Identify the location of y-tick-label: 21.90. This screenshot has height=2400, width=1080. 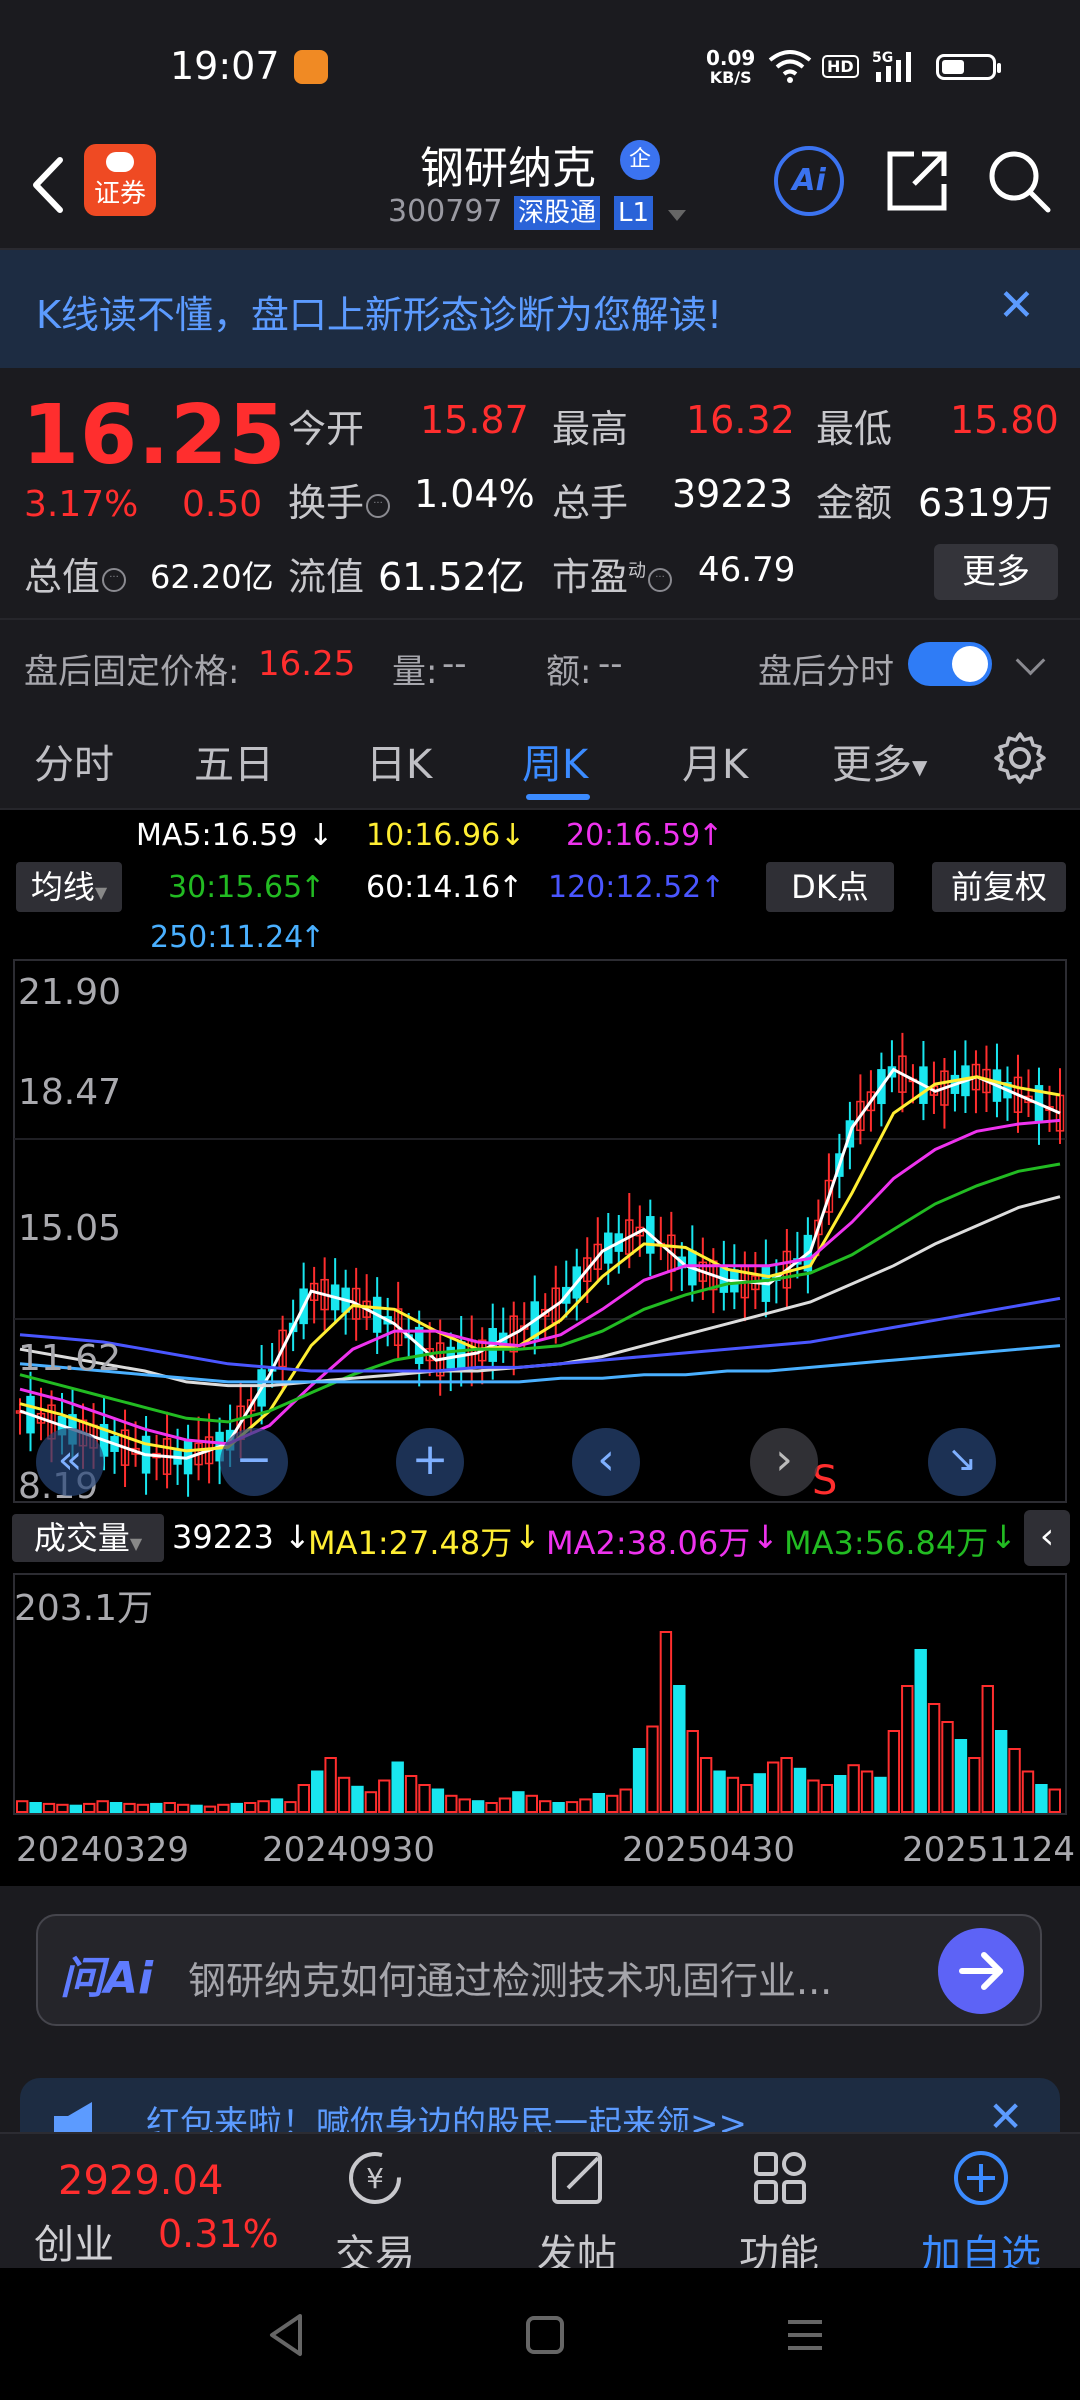
(69, 992).